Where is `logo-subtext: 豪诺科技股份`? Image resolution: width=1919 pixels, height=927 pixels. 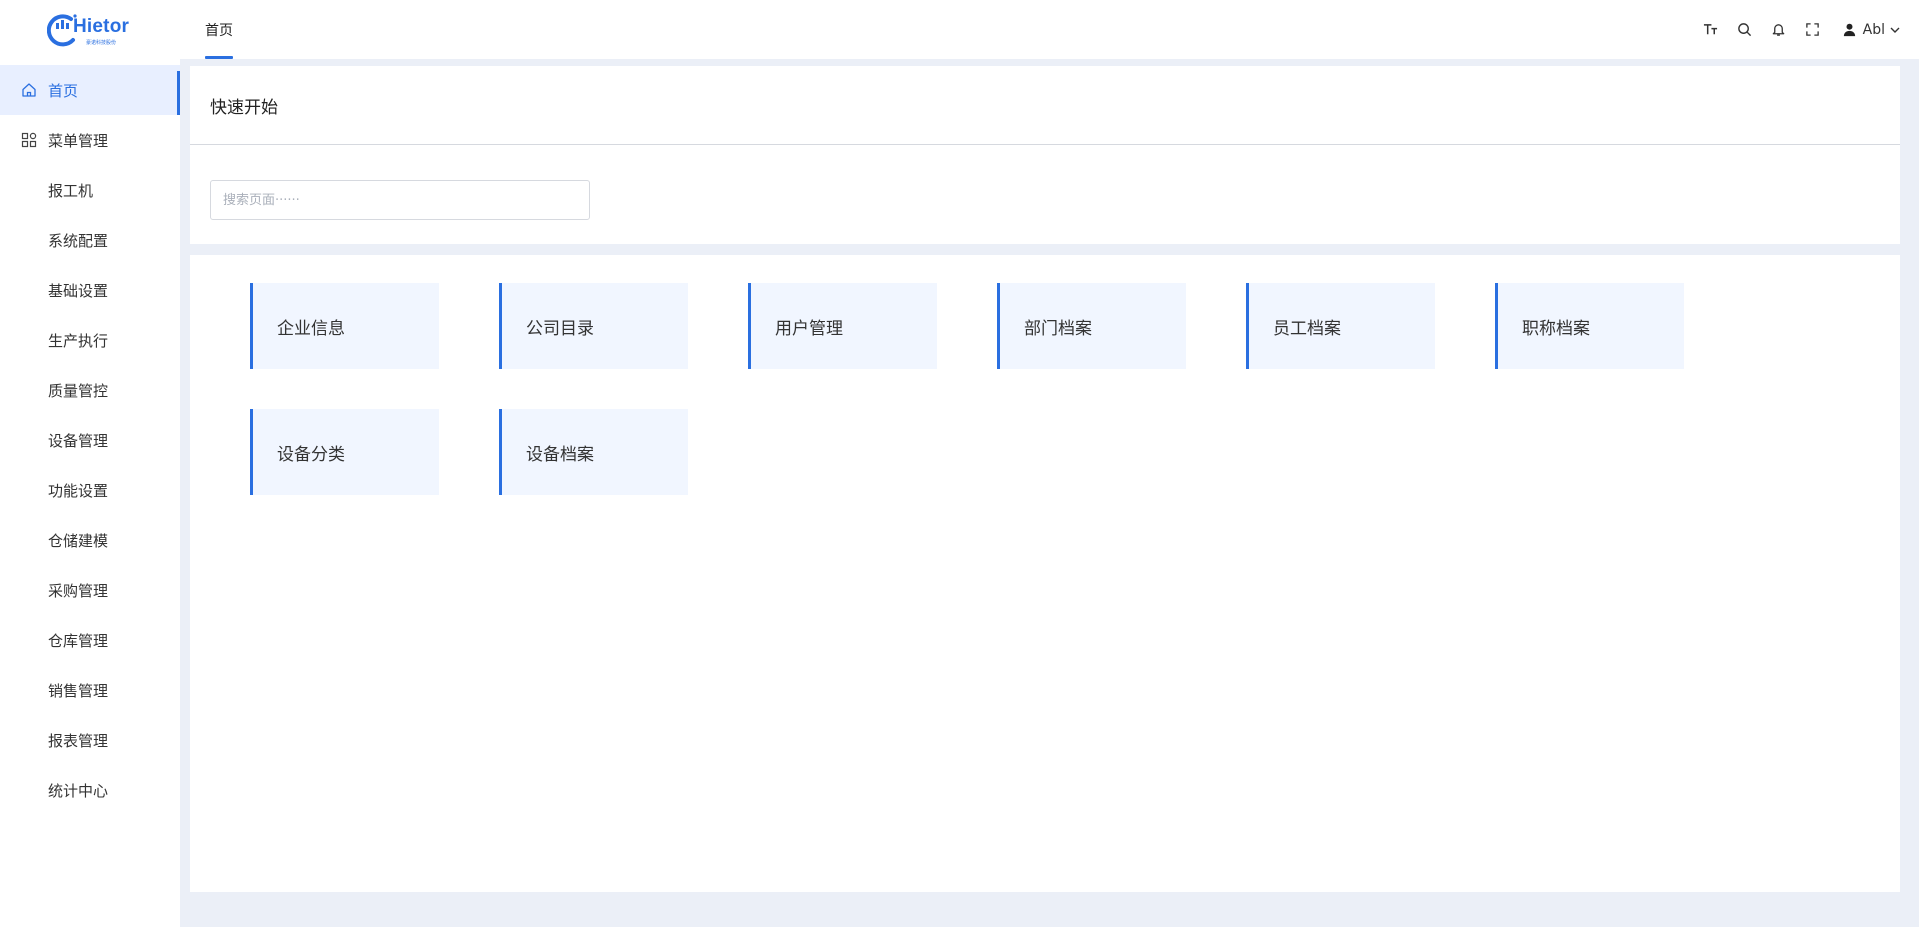 logo-subtext: 豪诺科技股份 is located at coordinates (101, 43).